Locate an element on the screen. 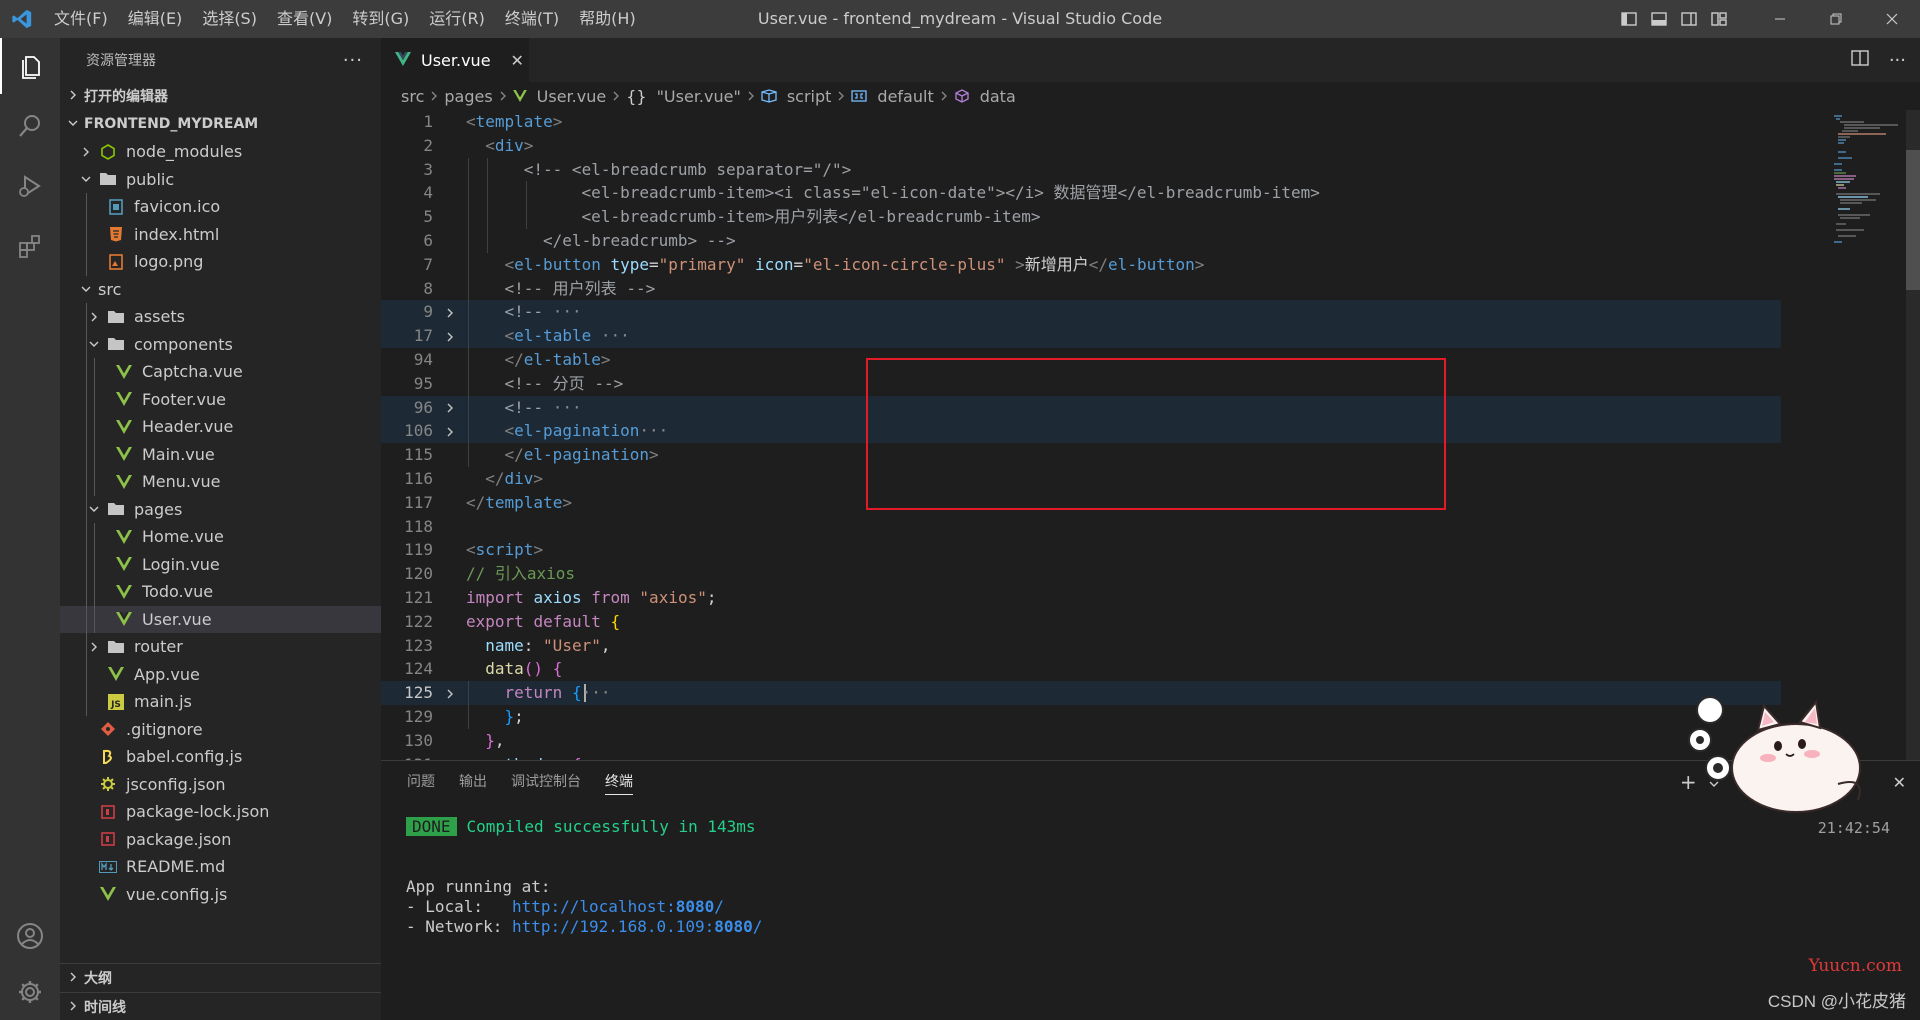 This screenshot has width=1920, height=1020. menu-item: 运行(R) is located at coordinates (457, 19).